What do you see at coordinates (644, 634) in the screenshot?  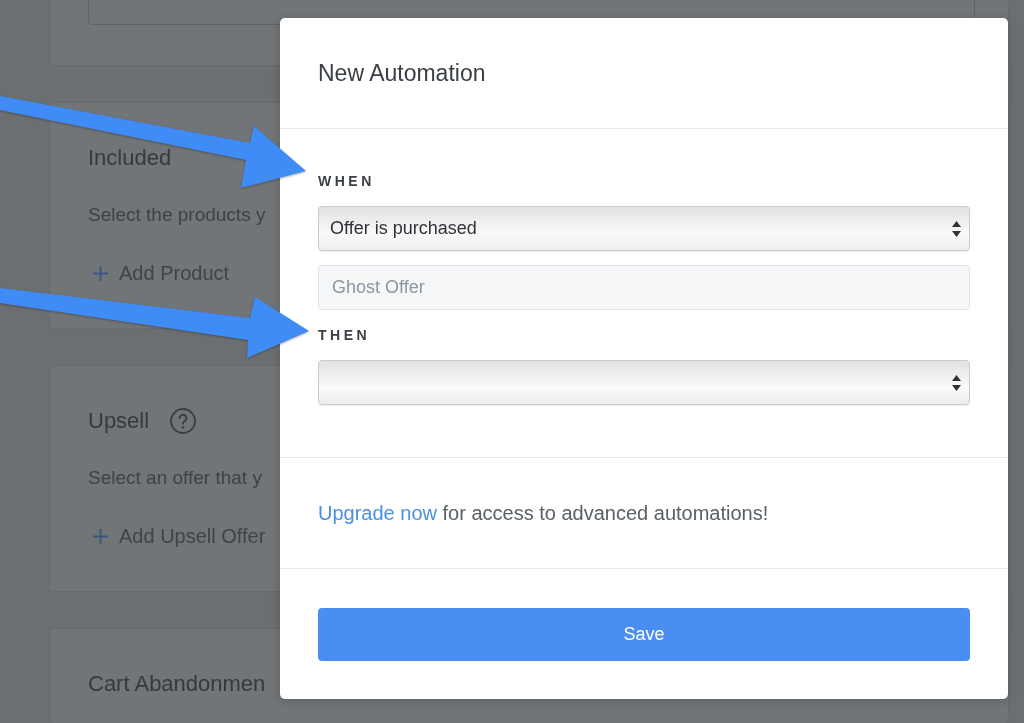 I see `save-button: Save` at bounding box center [644, 634].